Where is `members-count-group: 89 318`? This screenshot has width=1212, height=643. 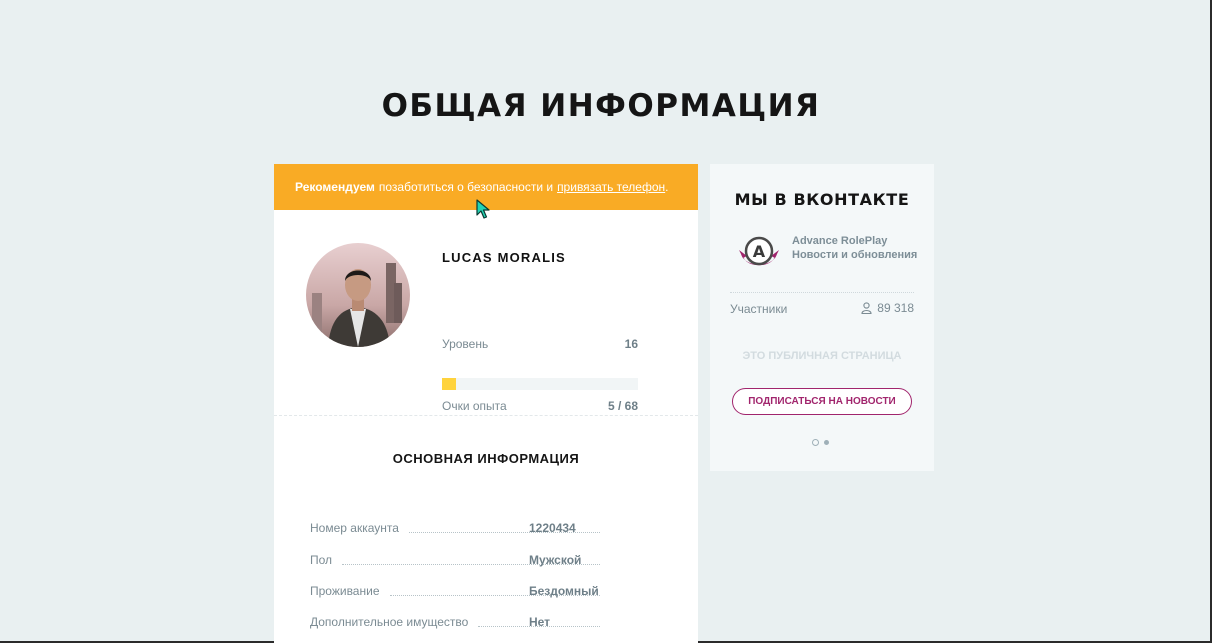
members-count-group: 89 318 is located at coordinates (887, 308).